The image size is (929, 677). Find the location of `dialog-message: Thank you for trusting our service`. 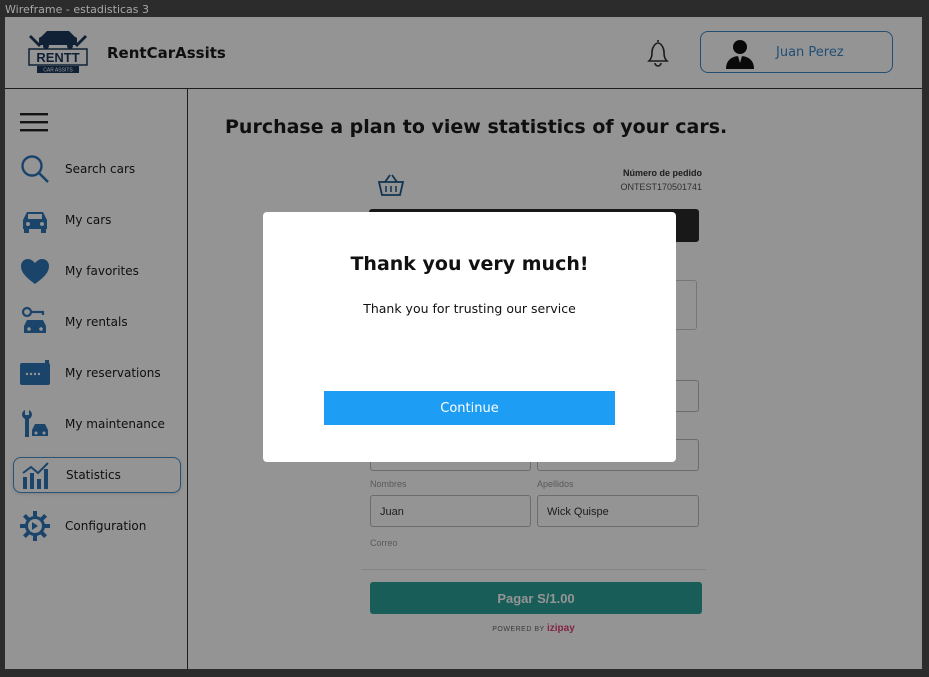

dialog-message: Thank you for trusting our service is located at coordinates (469, 308).